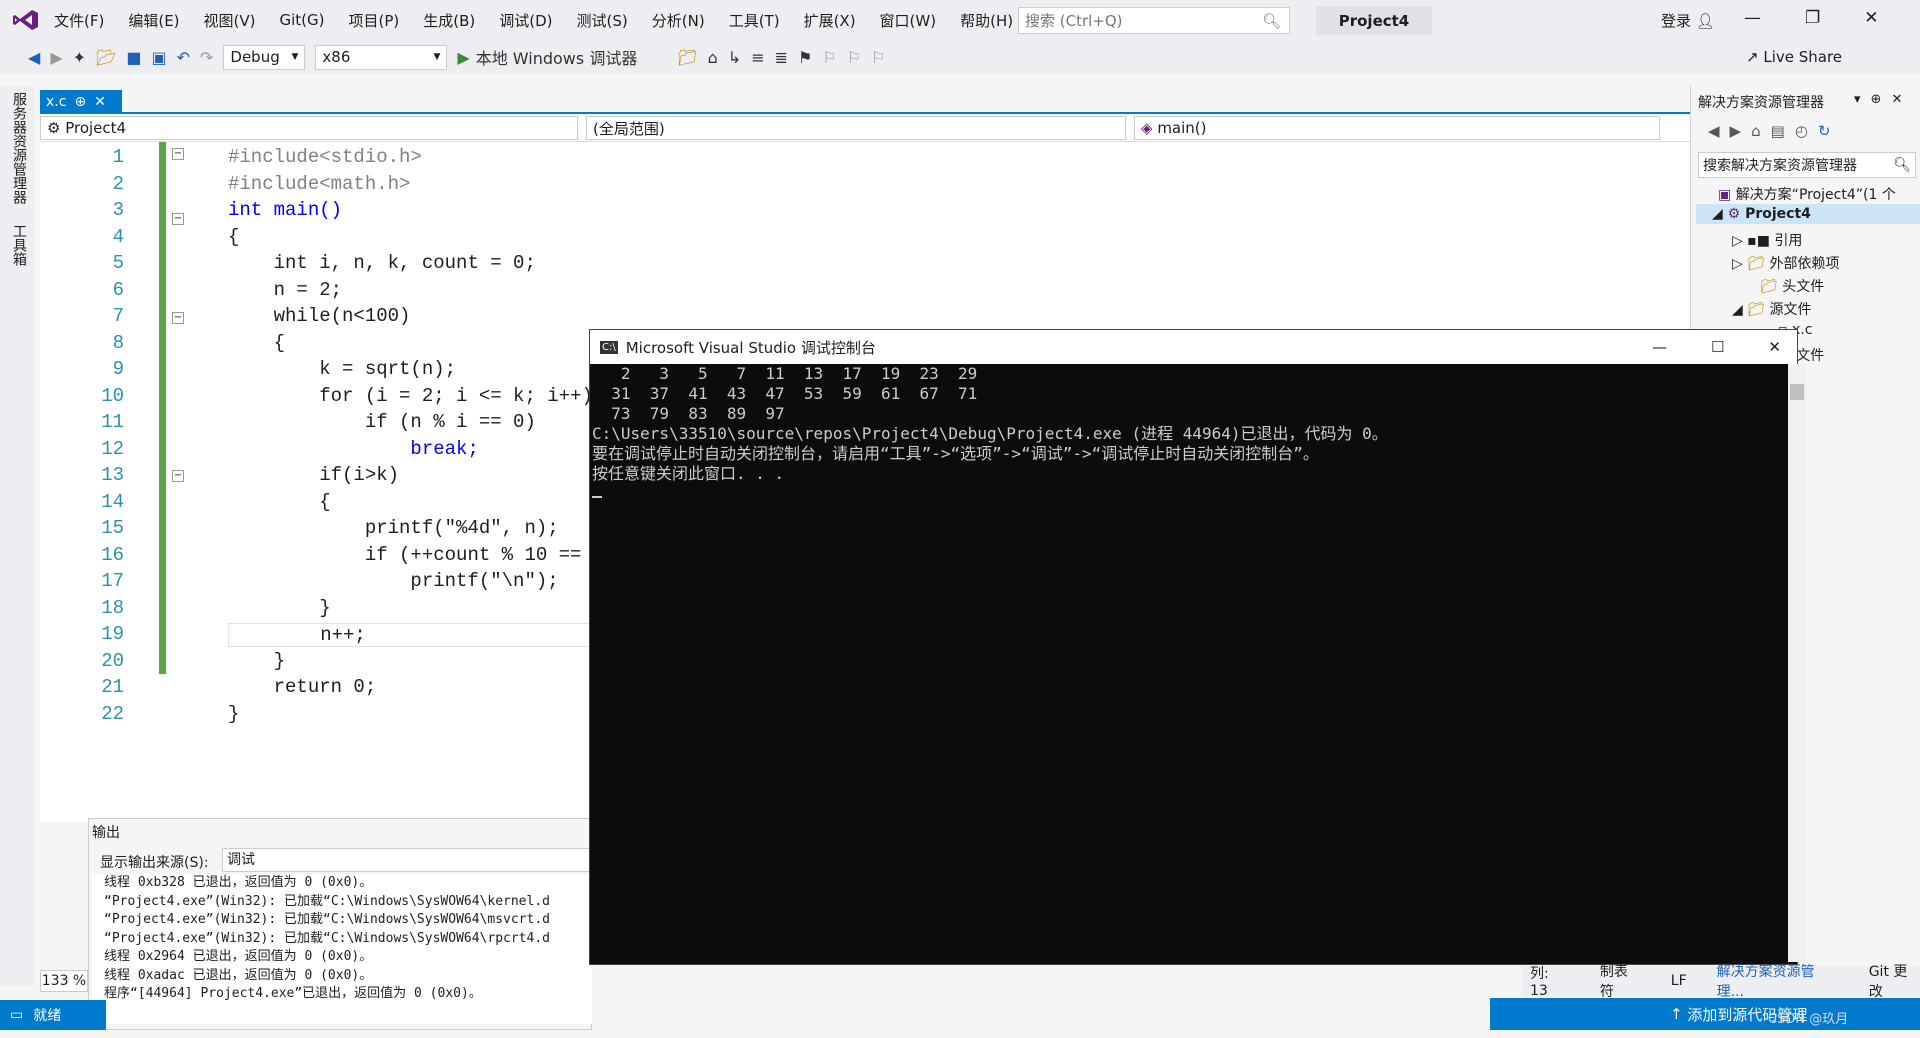 The height and width of the screenshot is (1038, 1920). I want to click on sync-icon: ↻, so click(1824, 131).